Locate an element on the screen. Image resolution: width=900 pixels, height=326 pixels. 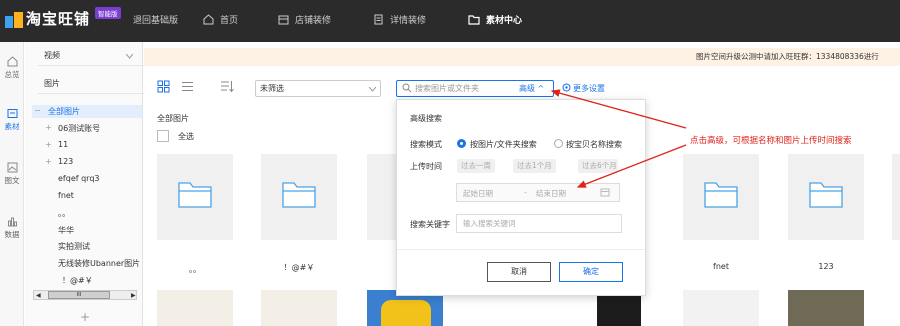
gallery-title: 全部图片 is located at coordinates (173, 118).